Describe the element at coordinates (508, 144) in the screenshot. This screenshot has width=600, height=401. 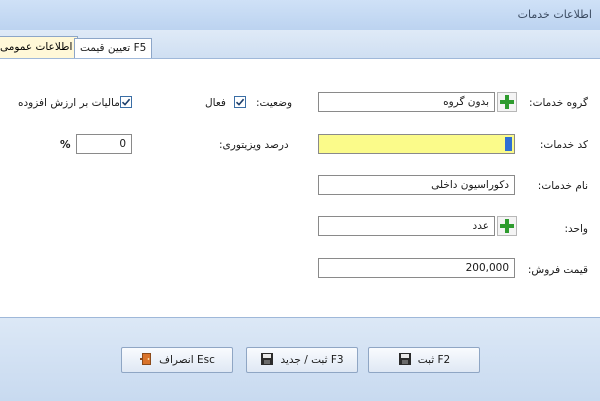
I see `text-cursor` at that location.